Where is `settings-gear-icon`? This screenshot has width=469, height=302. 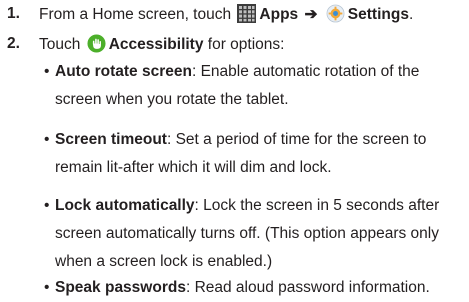
settings-gear-icon is located at coordinates (335, 13).